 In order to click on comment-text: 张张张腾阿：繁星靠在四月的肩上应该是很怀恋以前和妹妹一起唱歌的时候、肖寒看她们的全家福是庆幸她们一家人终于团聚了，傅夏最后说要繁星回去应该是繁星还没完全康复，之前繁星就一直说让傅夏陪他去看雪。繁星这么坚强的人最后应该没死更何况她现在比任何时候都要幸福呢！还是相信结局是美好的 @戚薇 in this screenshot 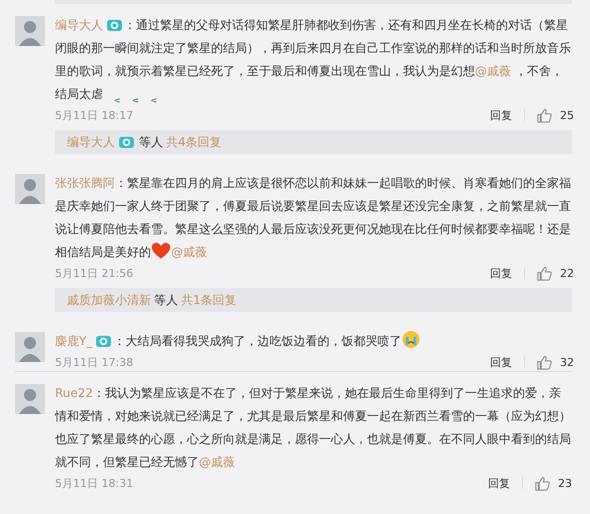, I will do `click(313, 218)`.